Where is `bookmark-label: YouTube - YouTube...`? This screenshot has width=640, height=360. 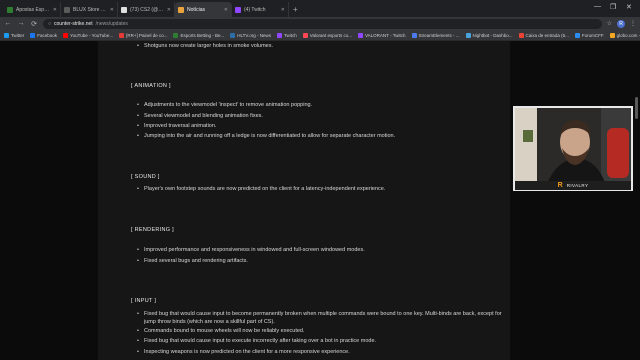
bookmark-label: YouTube - YouTube... is located at coordinates (92, 35).